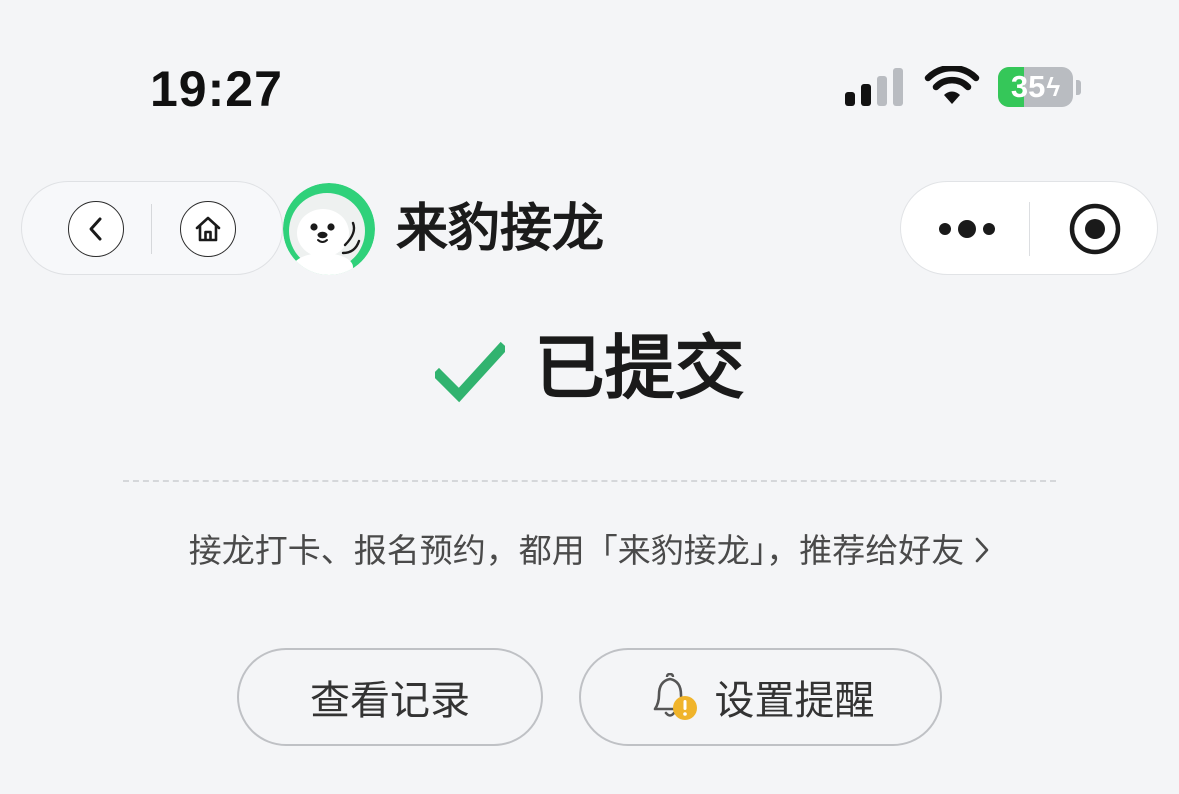  I want to click on seal-mascot-logo, so click(329, 229).